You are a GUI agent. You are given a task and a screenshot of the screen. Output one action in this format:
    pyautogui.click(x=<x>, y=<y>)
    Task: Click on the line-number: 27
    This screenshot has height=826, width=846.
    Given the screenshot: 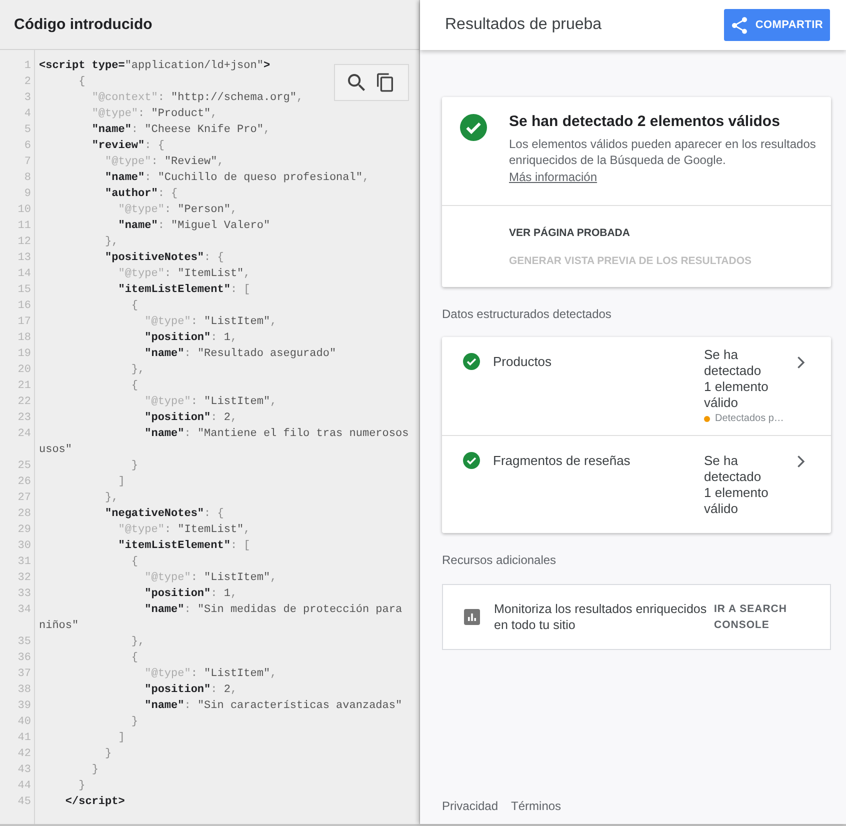 What is the action you would take?
    pyautogui.click(x=24, y=498)
    